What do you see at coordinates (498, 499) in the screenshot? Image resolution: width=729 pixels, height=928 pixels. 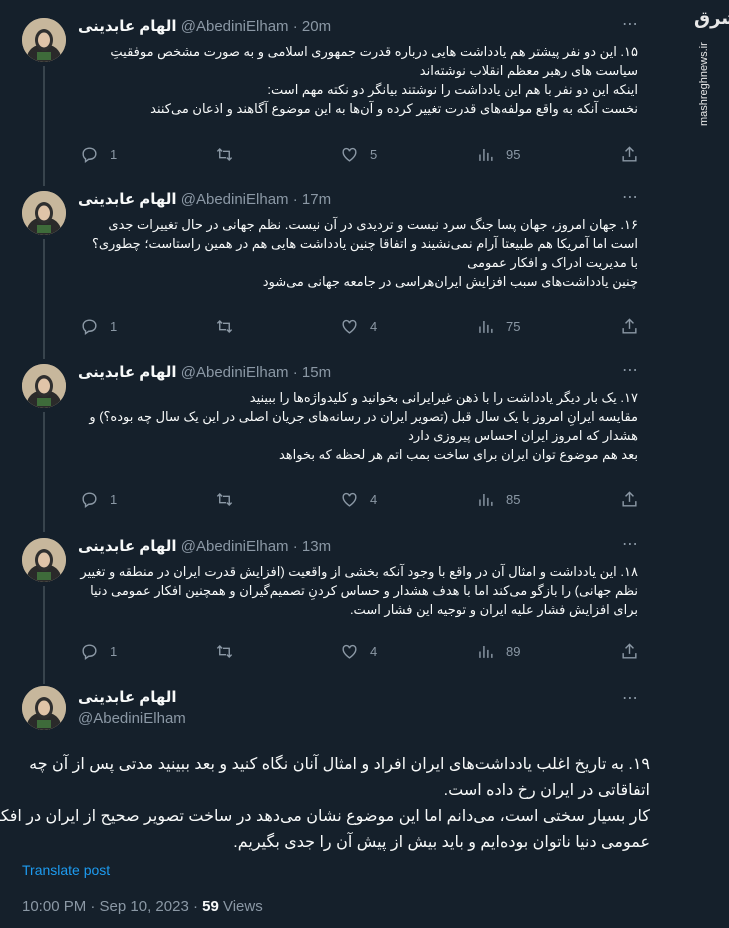 I see `views-button: 85` at bounding box center [498, 499].